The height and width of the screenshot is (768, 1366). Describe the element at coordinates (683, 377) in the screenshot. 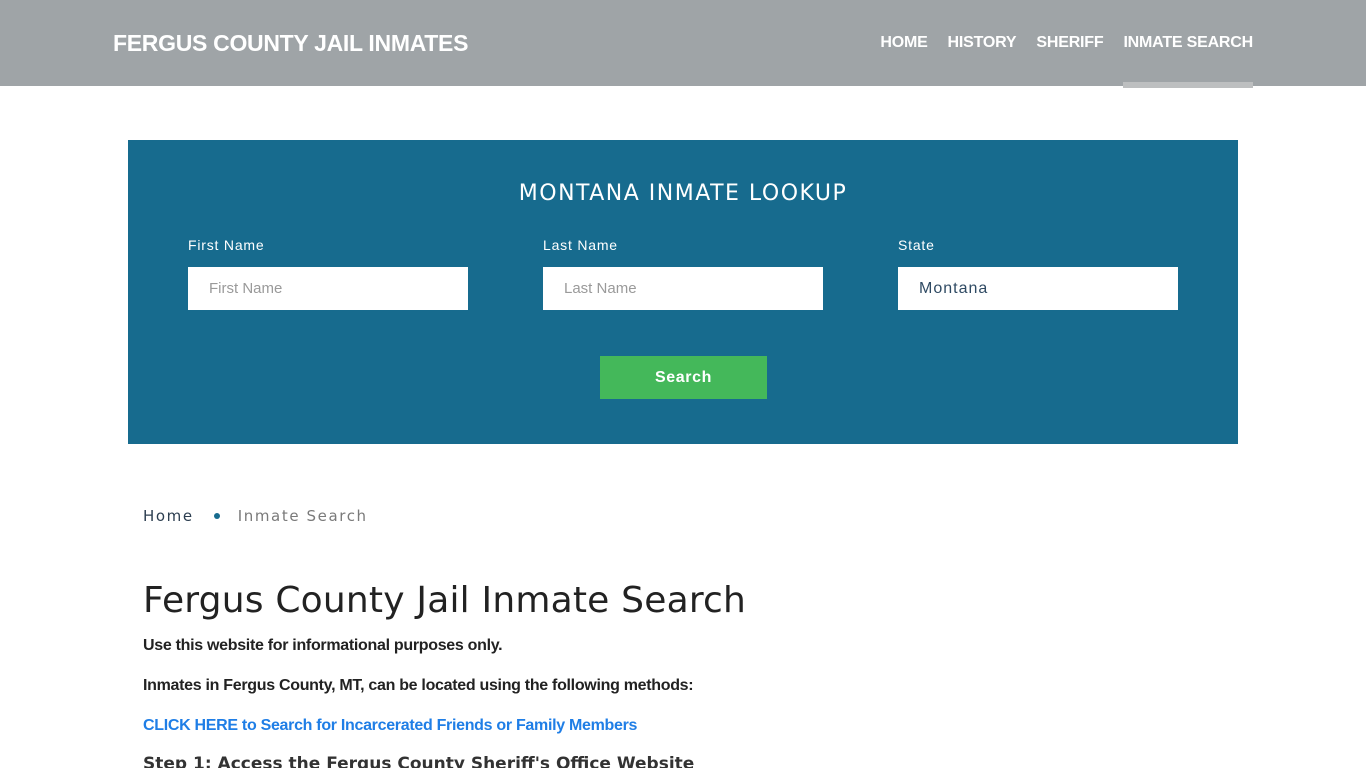

I see `search-button: Search` at that location.